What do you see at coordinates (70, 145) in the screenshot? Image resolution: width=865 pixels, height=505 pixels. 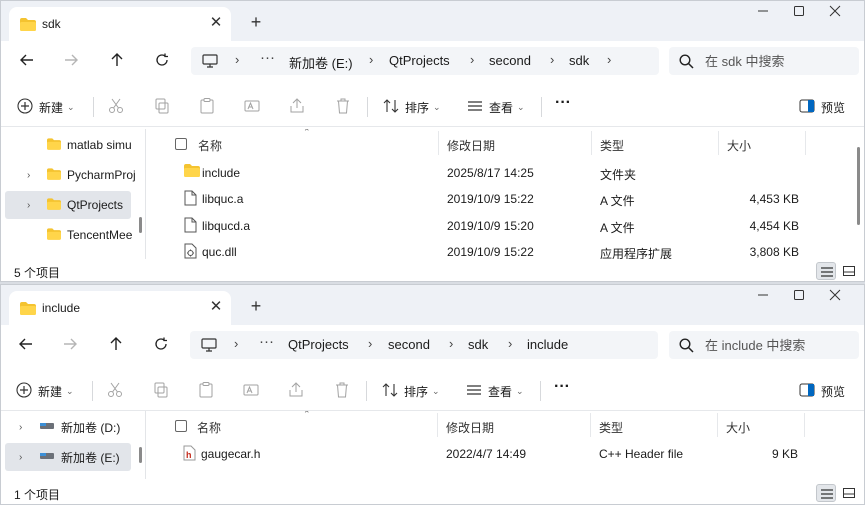 I see `nav-item-matlab: matlab simu` at bounding box center [70, 145].